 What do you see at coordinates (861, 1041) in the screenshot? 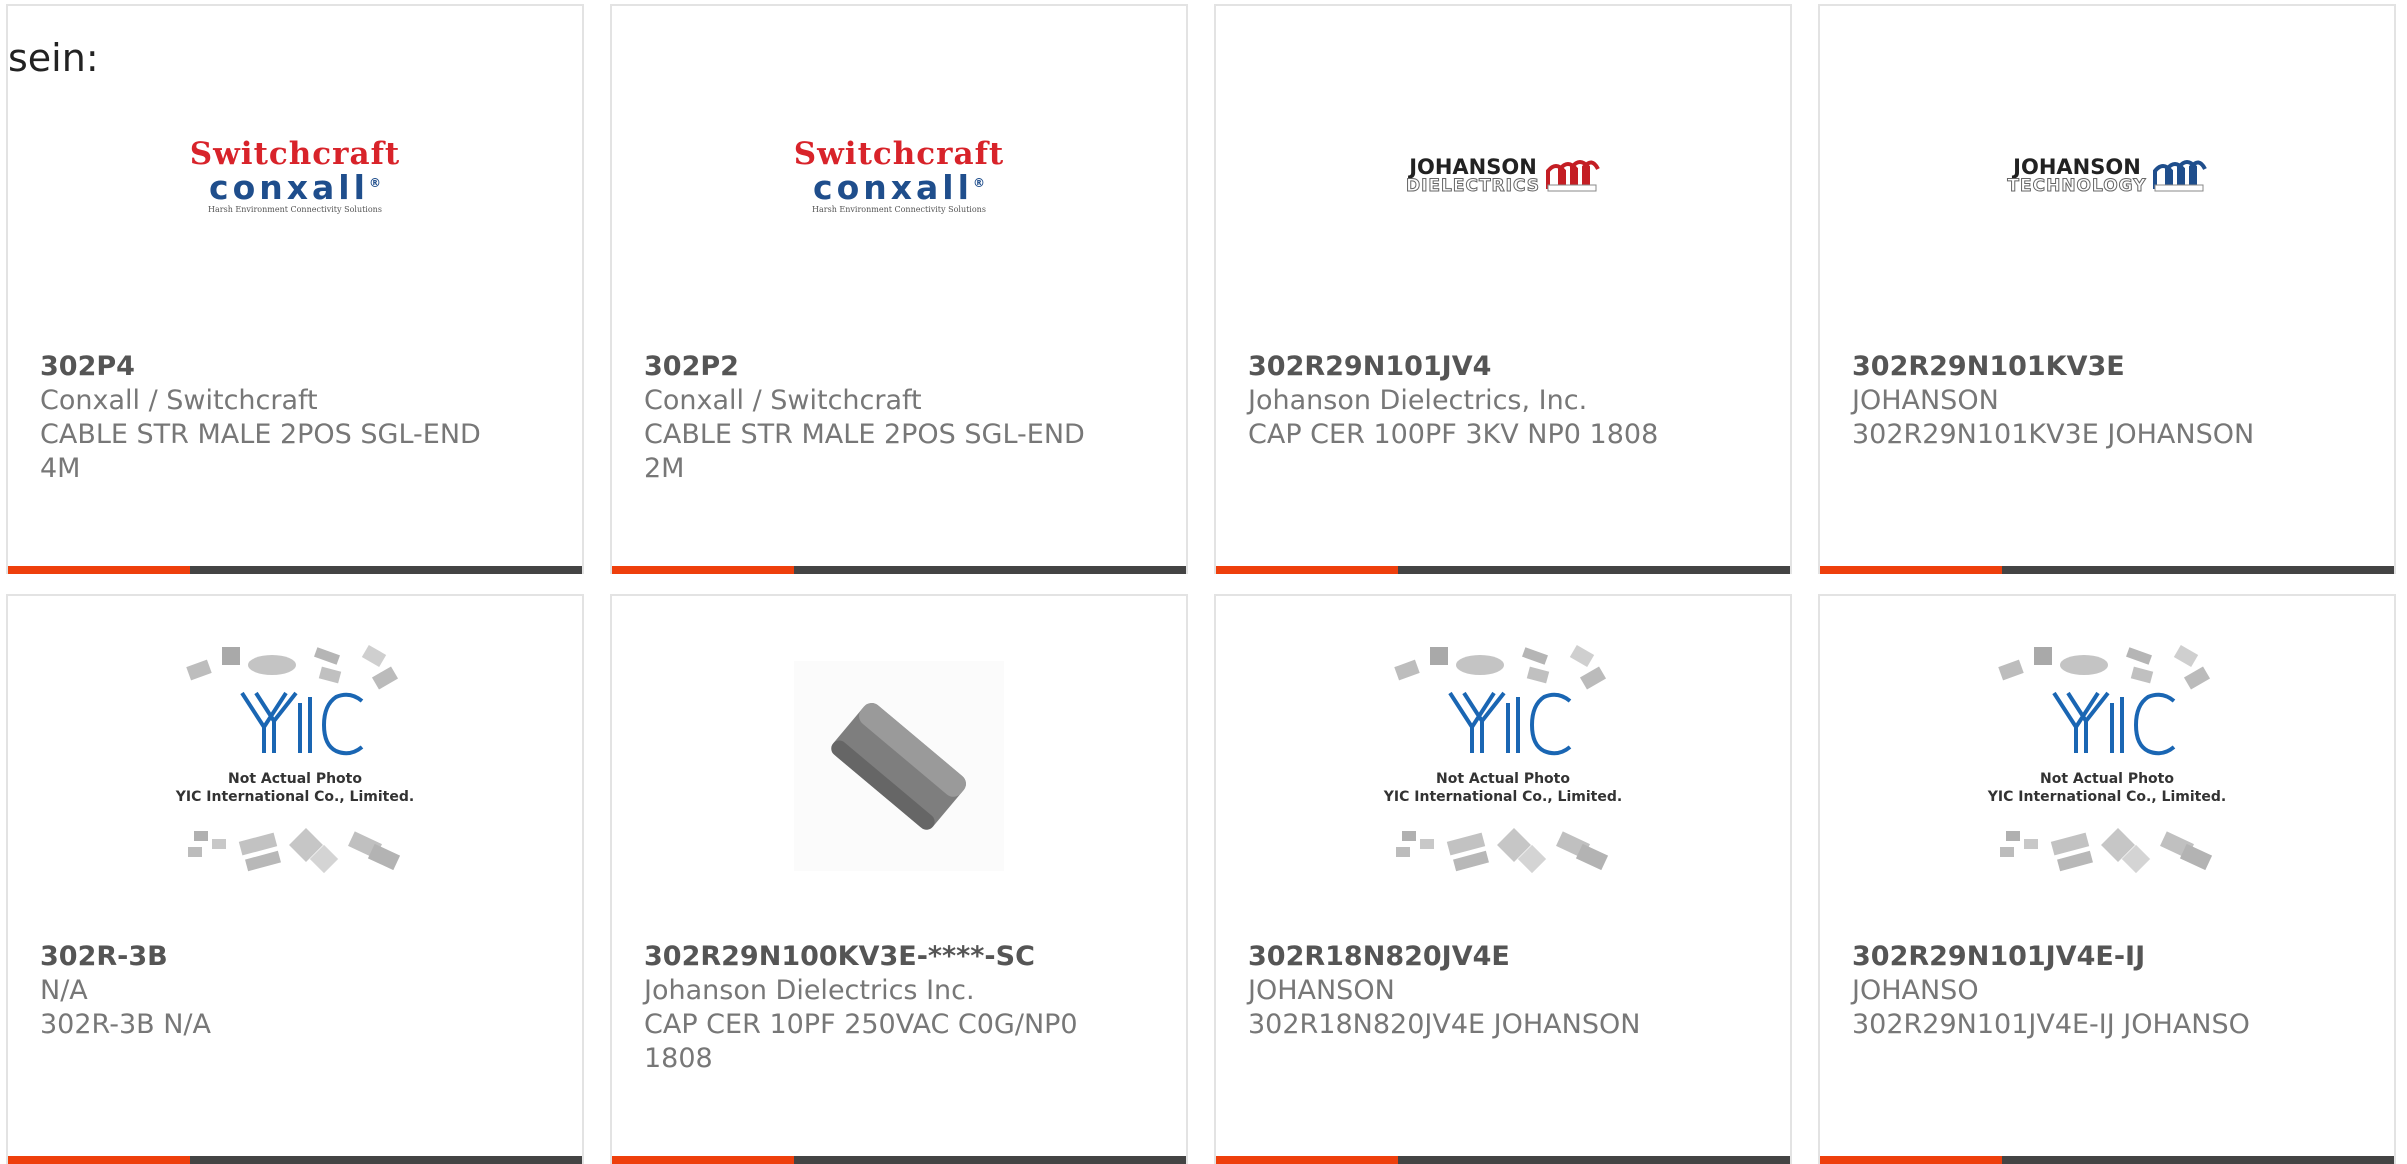
I see `description: CAP CER 10PF 250VAC C0G/NP0 1808` at bounding box center [861, 1041].